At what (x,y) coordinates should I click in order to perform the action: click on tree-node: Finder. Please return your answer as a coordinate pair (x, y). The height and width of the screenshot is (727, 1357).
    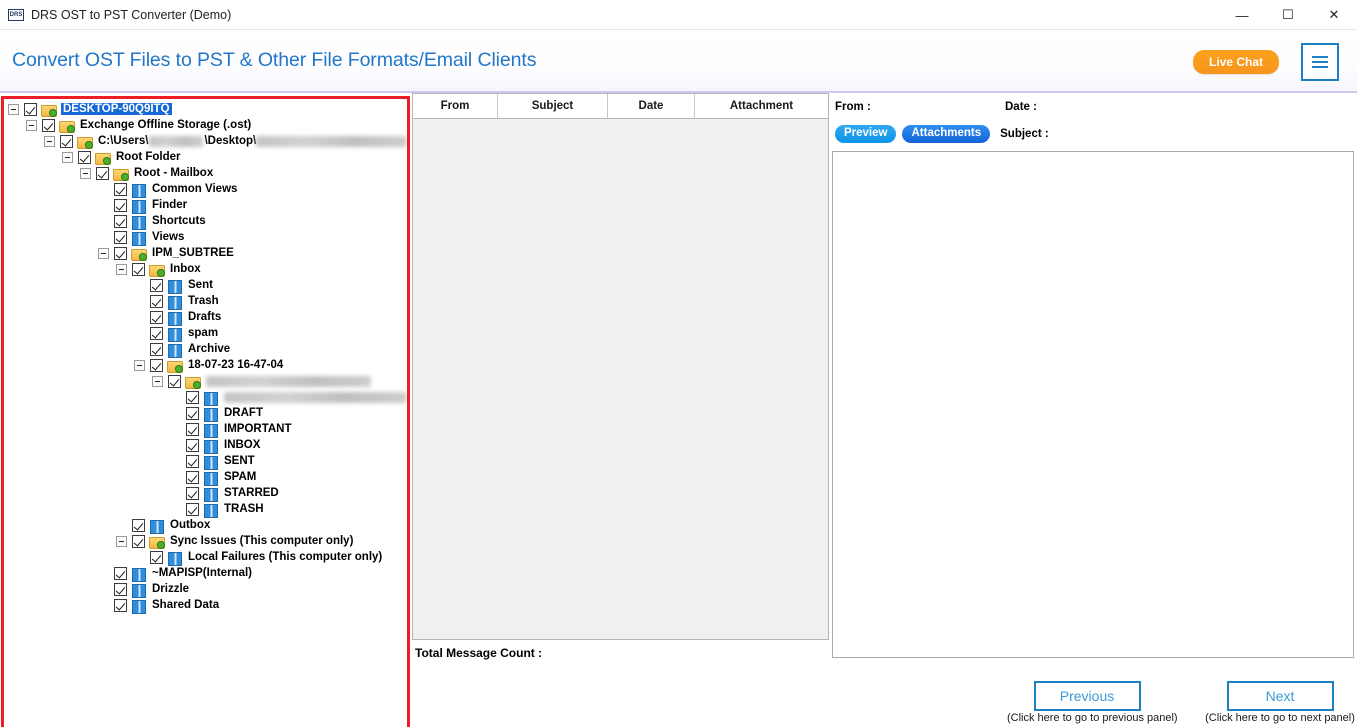
    Looking at the image, I should click on (205, 205).